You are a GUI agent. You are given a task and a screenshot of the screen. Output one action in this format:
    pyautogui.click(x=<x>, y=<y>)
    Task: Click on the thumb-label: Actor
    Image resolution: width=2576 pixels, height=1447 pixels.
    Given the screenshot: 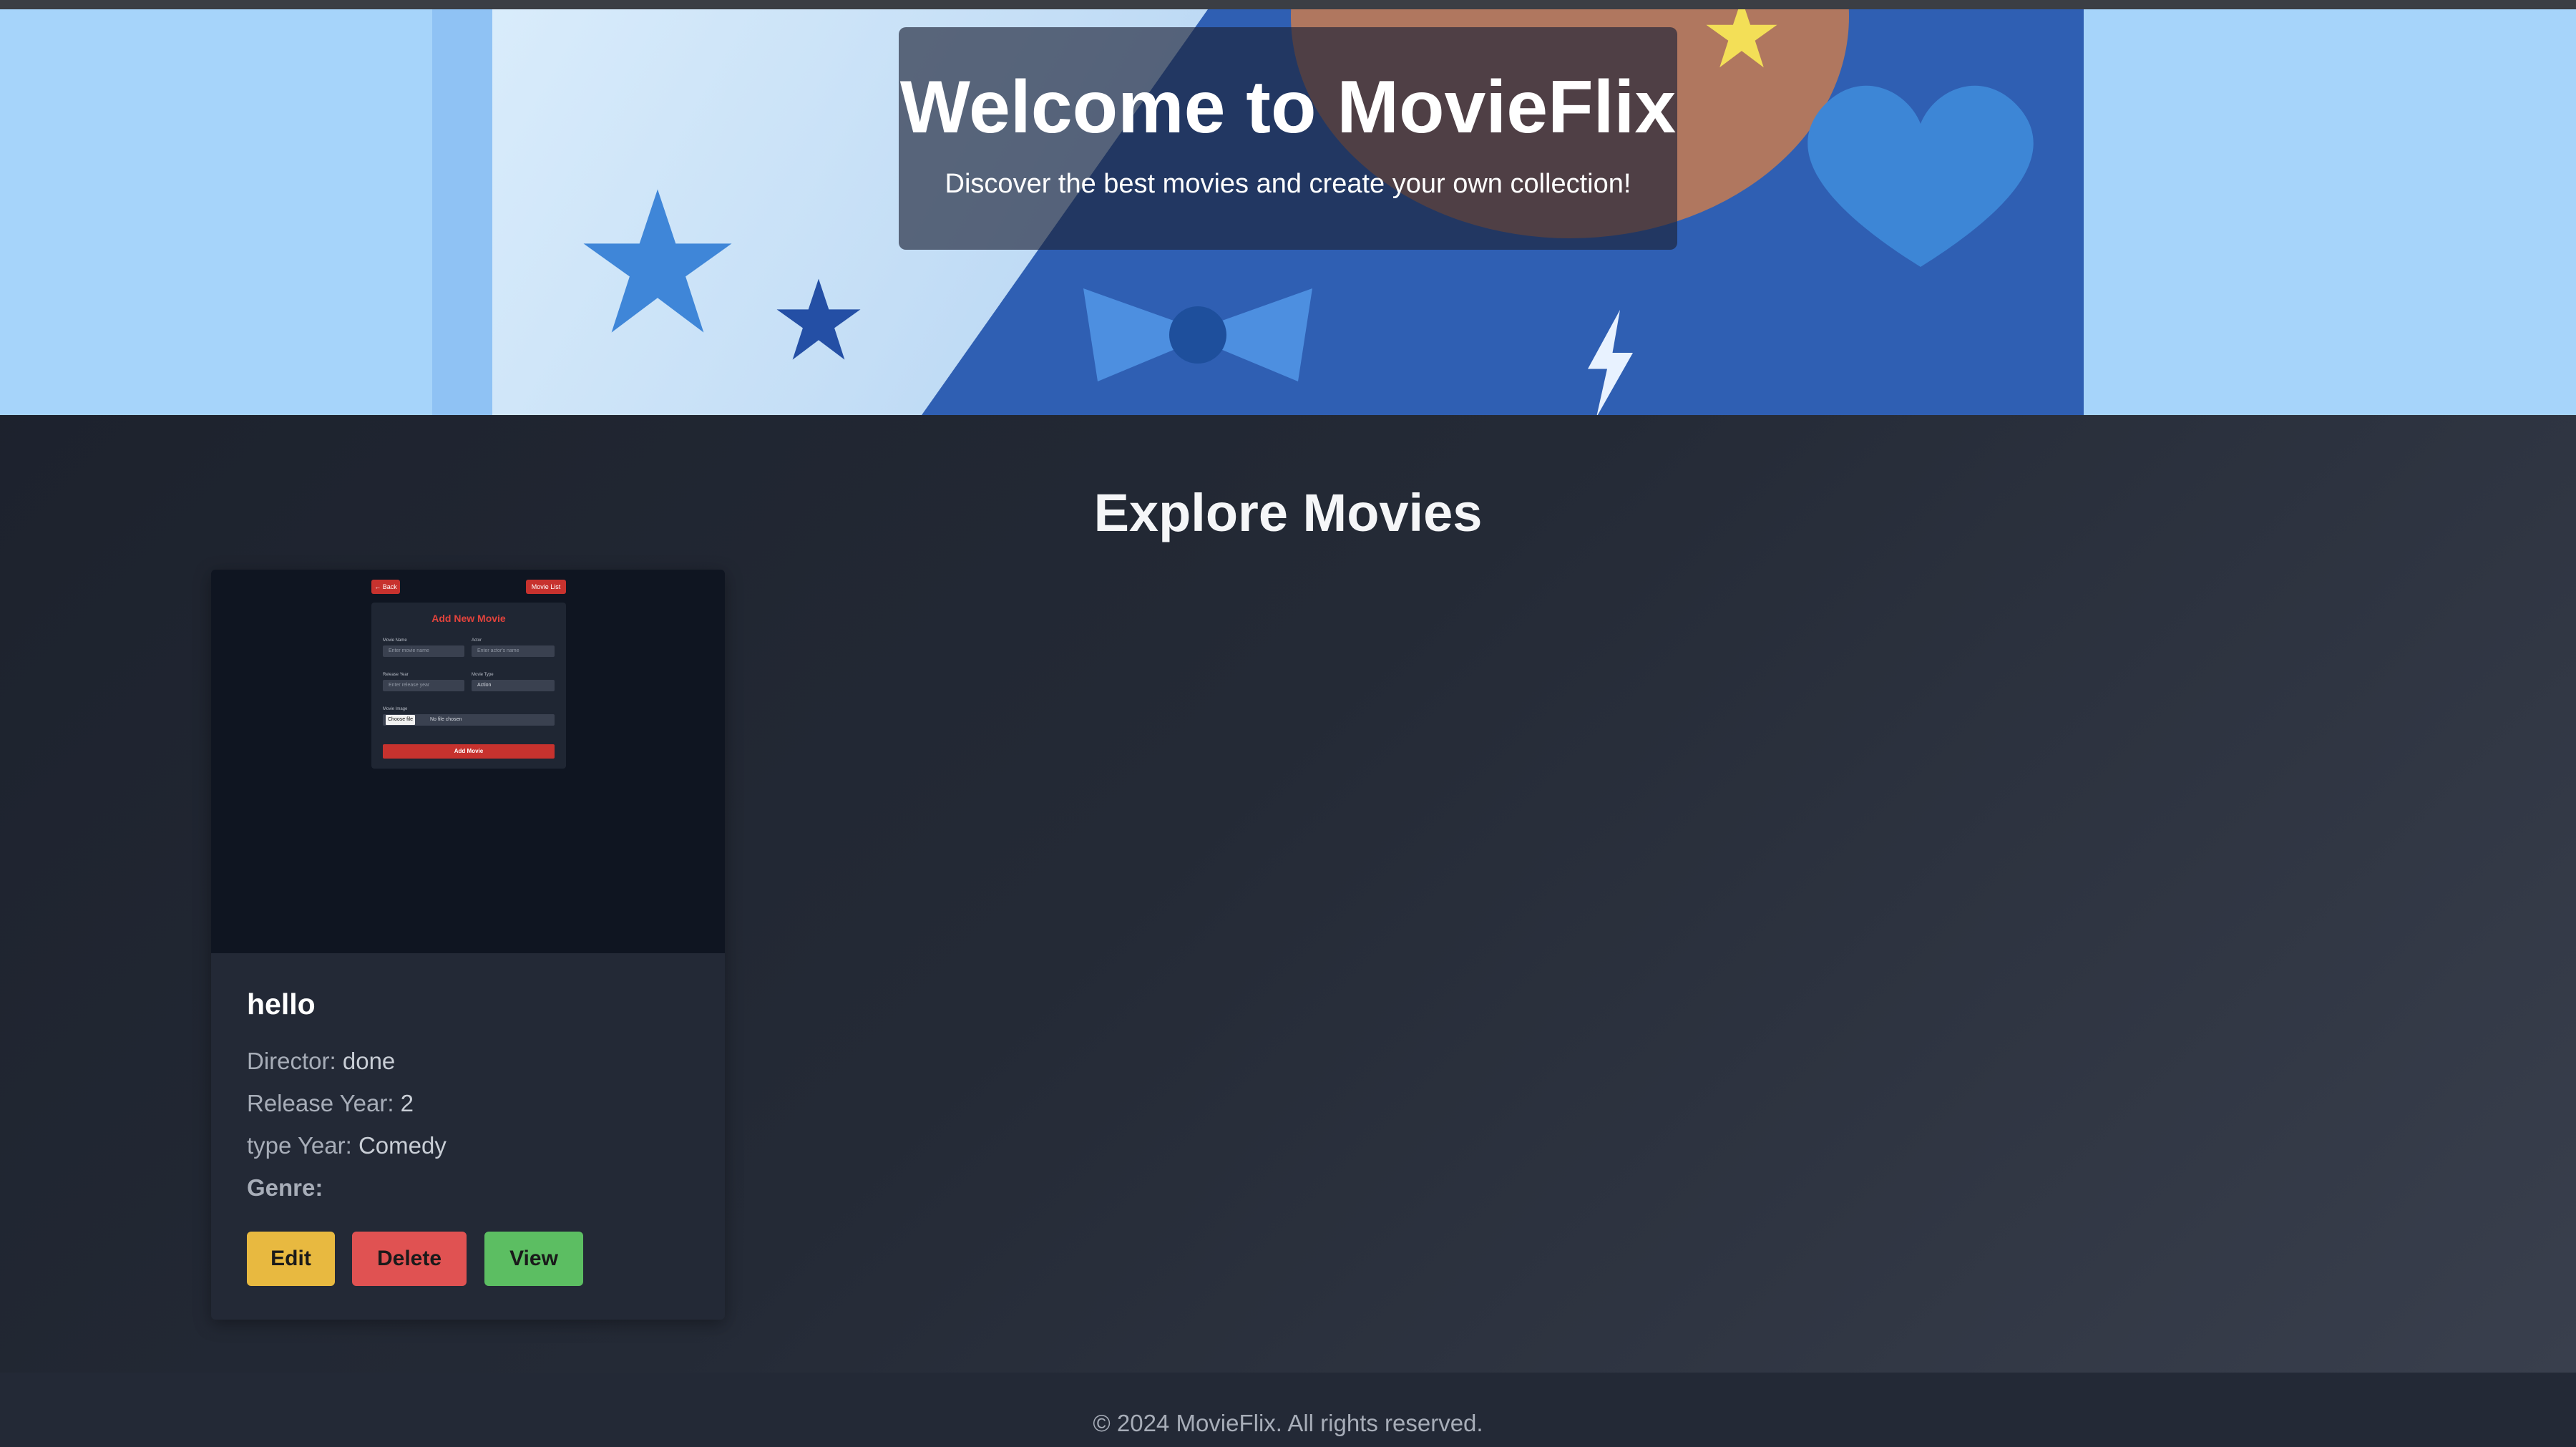 What is the action you would take?
    pyautogui.click(x=477, y=640)
    